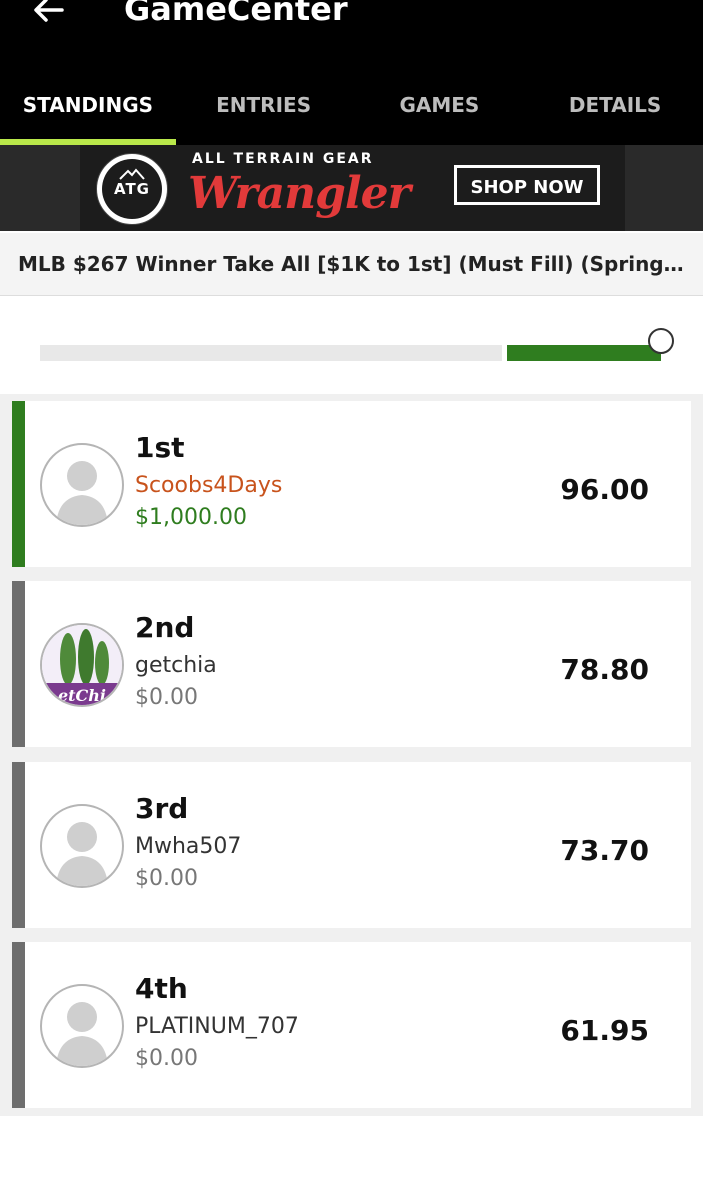 The width and height of the screenshot is (703, 1200). Describe the element at coordinates (217, 1026) in the screenshot. I see `username: PLATINUM_707` at that location.